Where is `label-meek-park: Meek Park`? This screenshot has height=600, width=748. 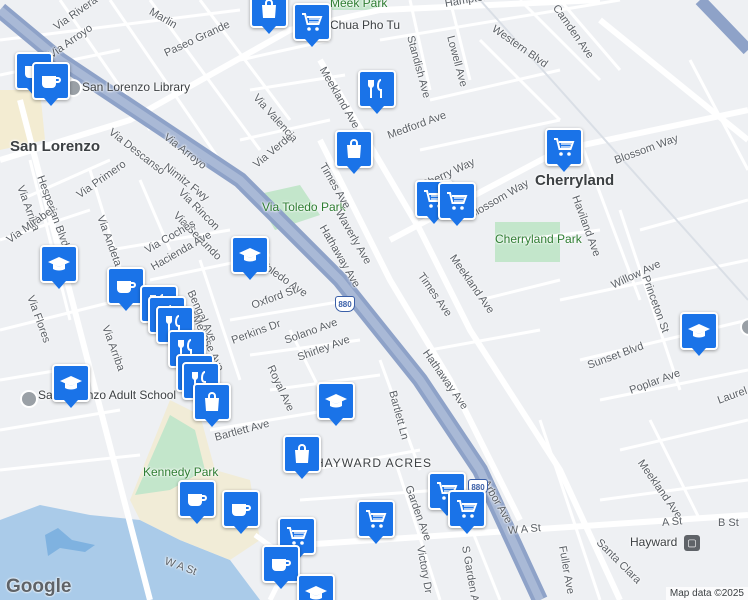
label-meek-park: Meek Park is located at coordinates (359, 5).